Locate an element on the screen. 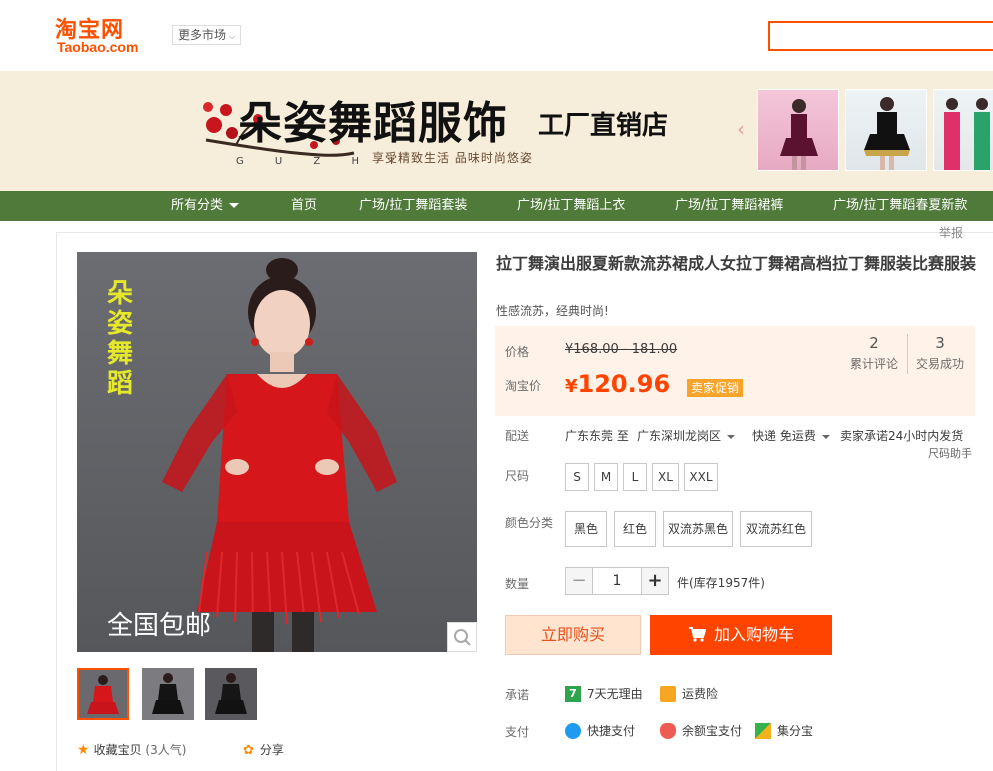 The image size is (993, 771). seven-day-icon: 7 is located at coordinates (573, 693).